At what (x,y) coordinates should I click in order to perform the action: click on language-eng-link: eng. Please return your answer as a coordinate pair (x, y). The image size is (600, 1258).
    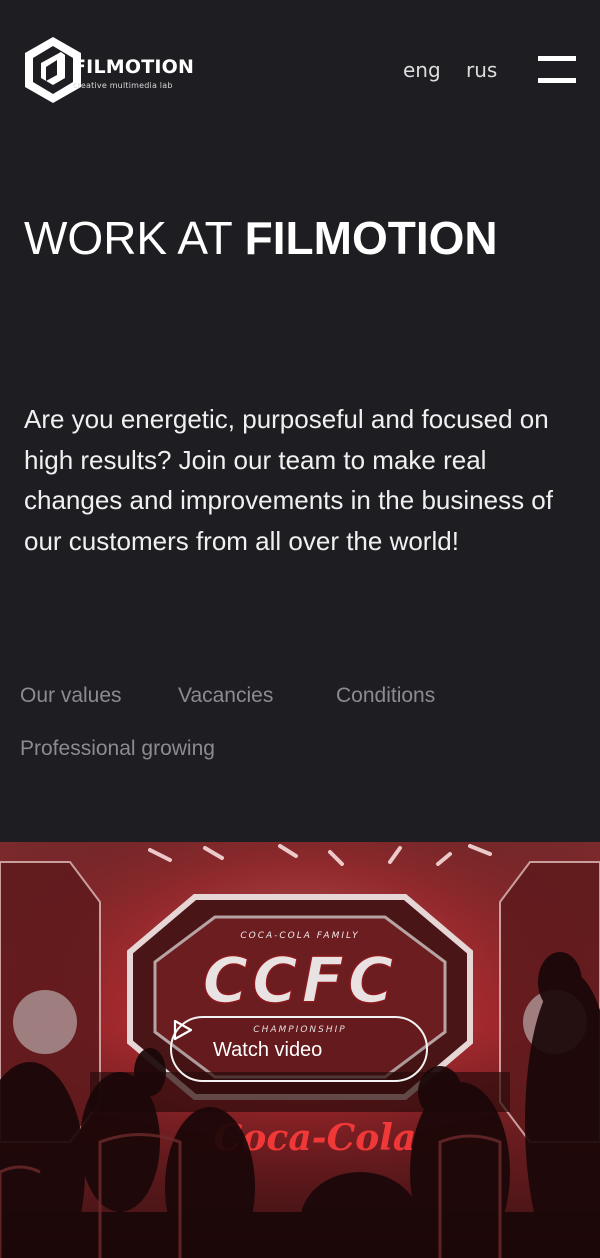
    Looking at the image, I should click on (422, 70).